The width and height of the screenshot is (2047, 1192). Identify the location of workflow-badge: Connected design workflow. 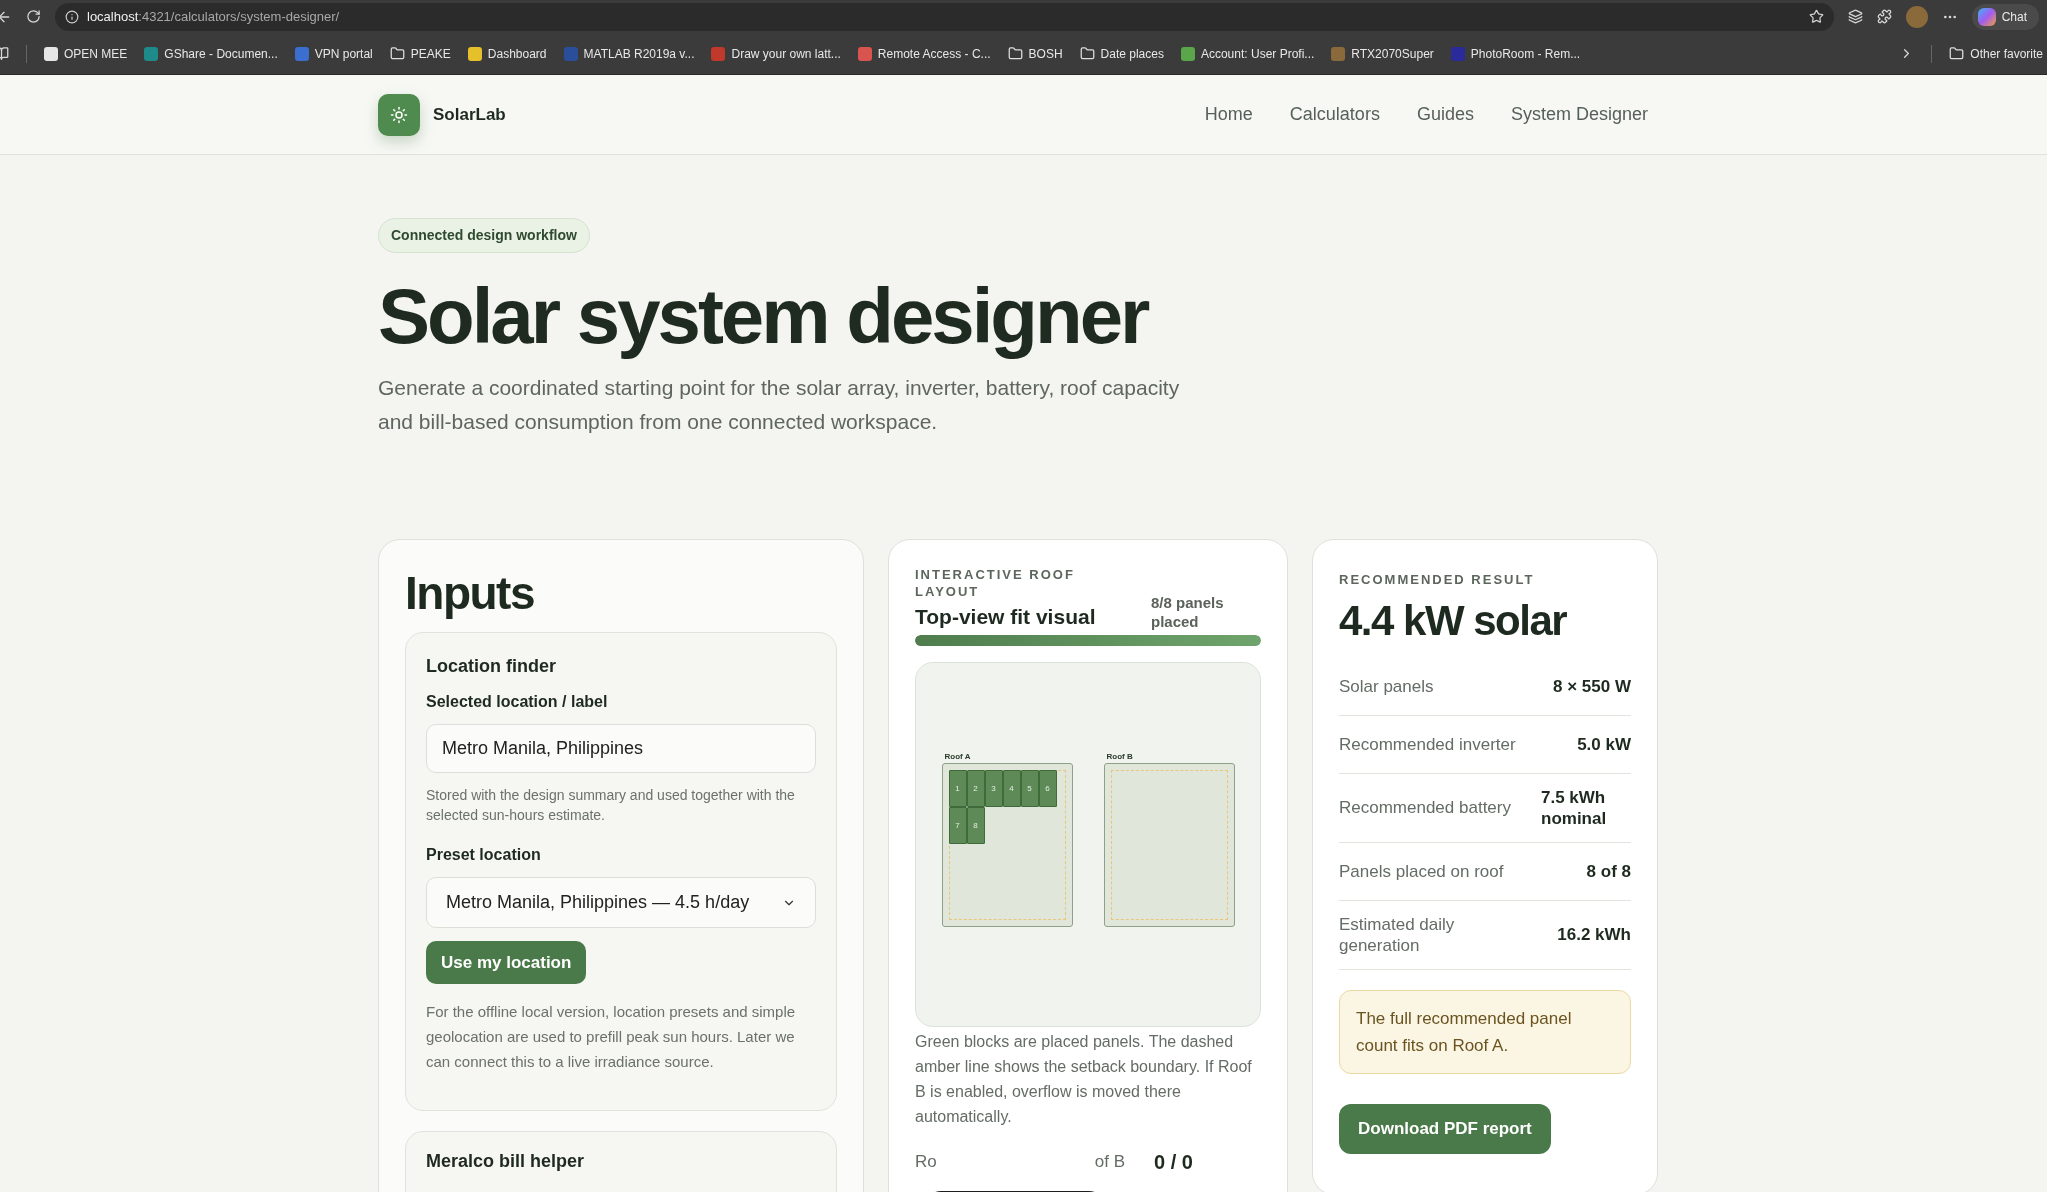
(484, 235).